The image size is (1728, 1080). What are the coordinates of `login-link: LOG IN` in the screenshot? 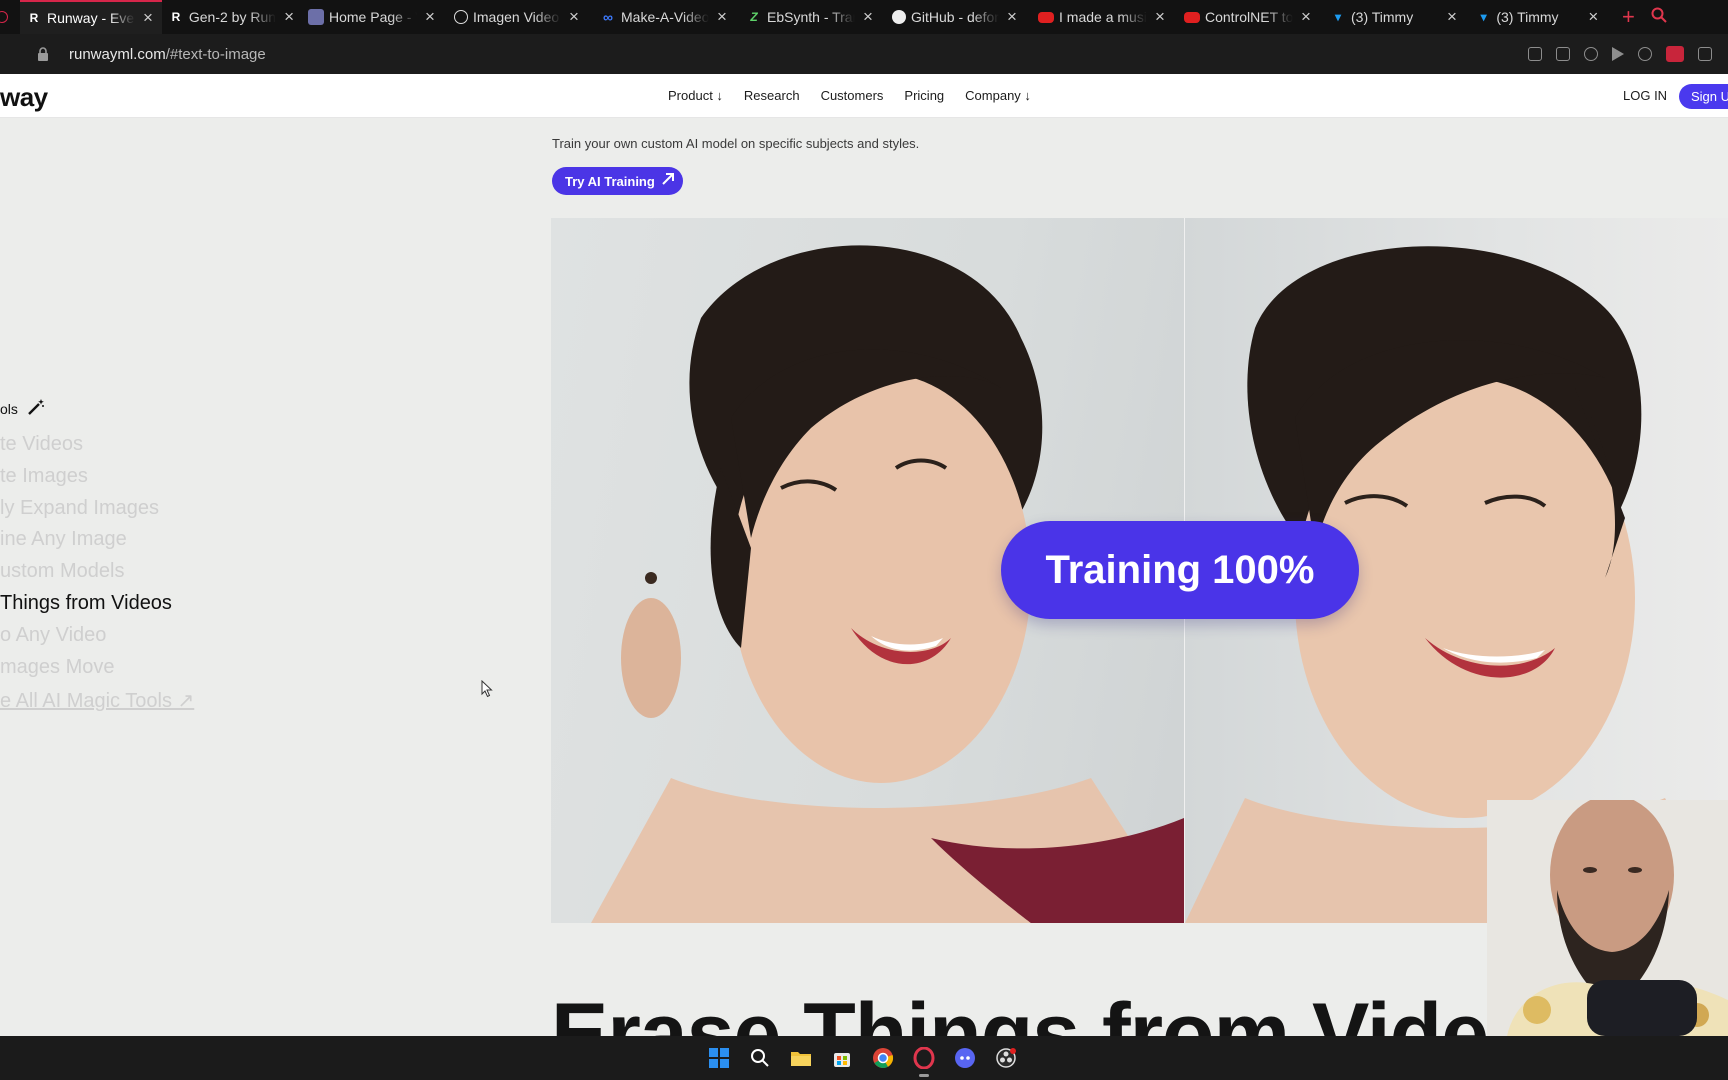 It's located at (1645, 95).